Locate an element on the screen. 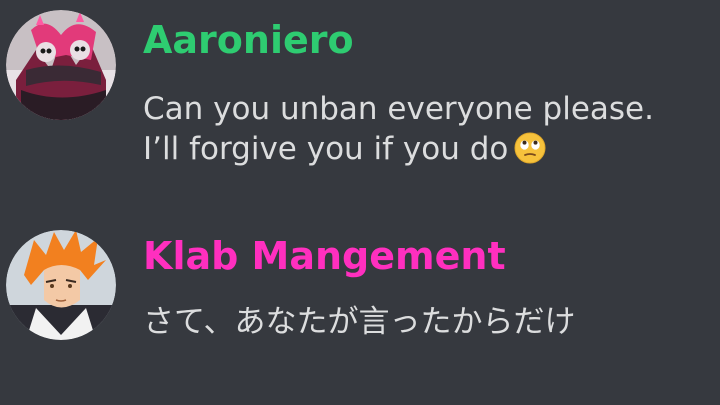 The width and height of the screenshot is (720, 405). message-line: さて、あなたが言ったからだけ is located at coordinates (359, 322).